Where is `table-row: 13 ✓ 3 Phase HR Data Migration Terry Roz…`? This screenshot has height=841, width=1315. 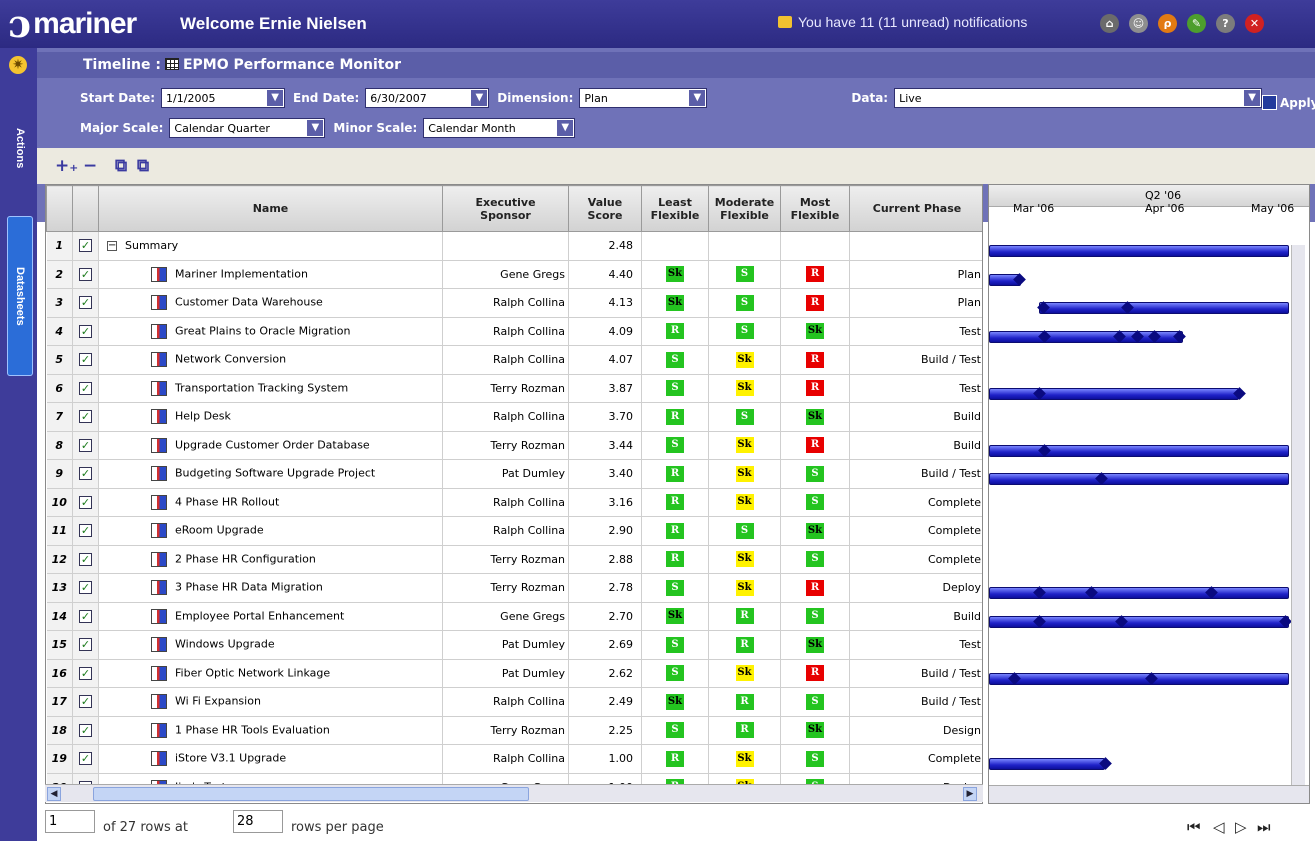
table-row: 13 ✓ 3 Phase HR Data Migration Terry Roz… is located at coordinates (514, 588).